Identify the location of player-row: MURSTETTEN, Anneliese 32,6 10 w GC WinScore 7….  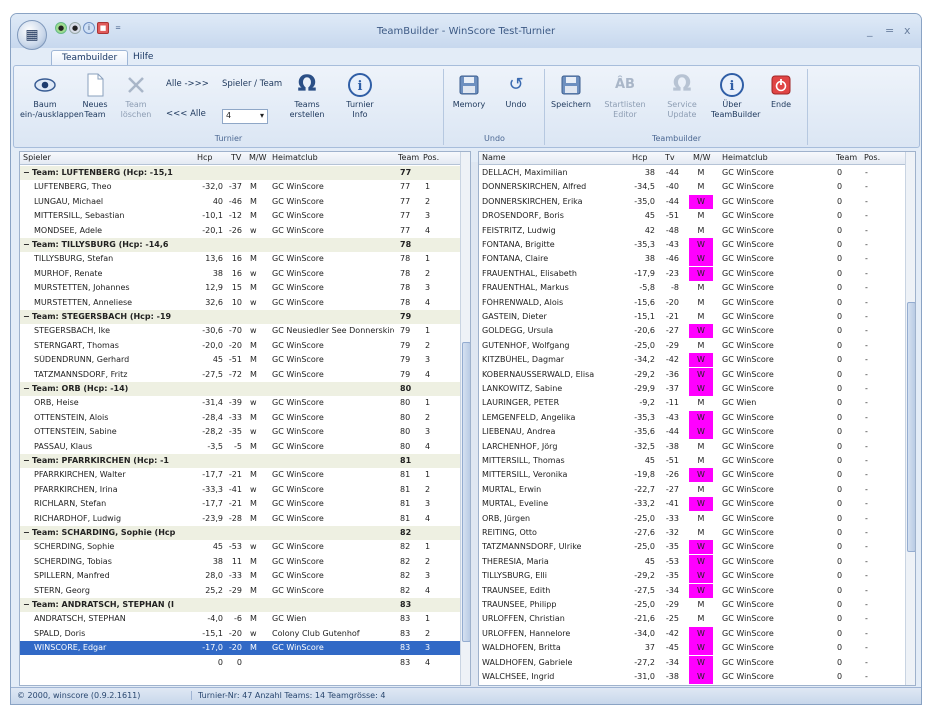
(240, 303).